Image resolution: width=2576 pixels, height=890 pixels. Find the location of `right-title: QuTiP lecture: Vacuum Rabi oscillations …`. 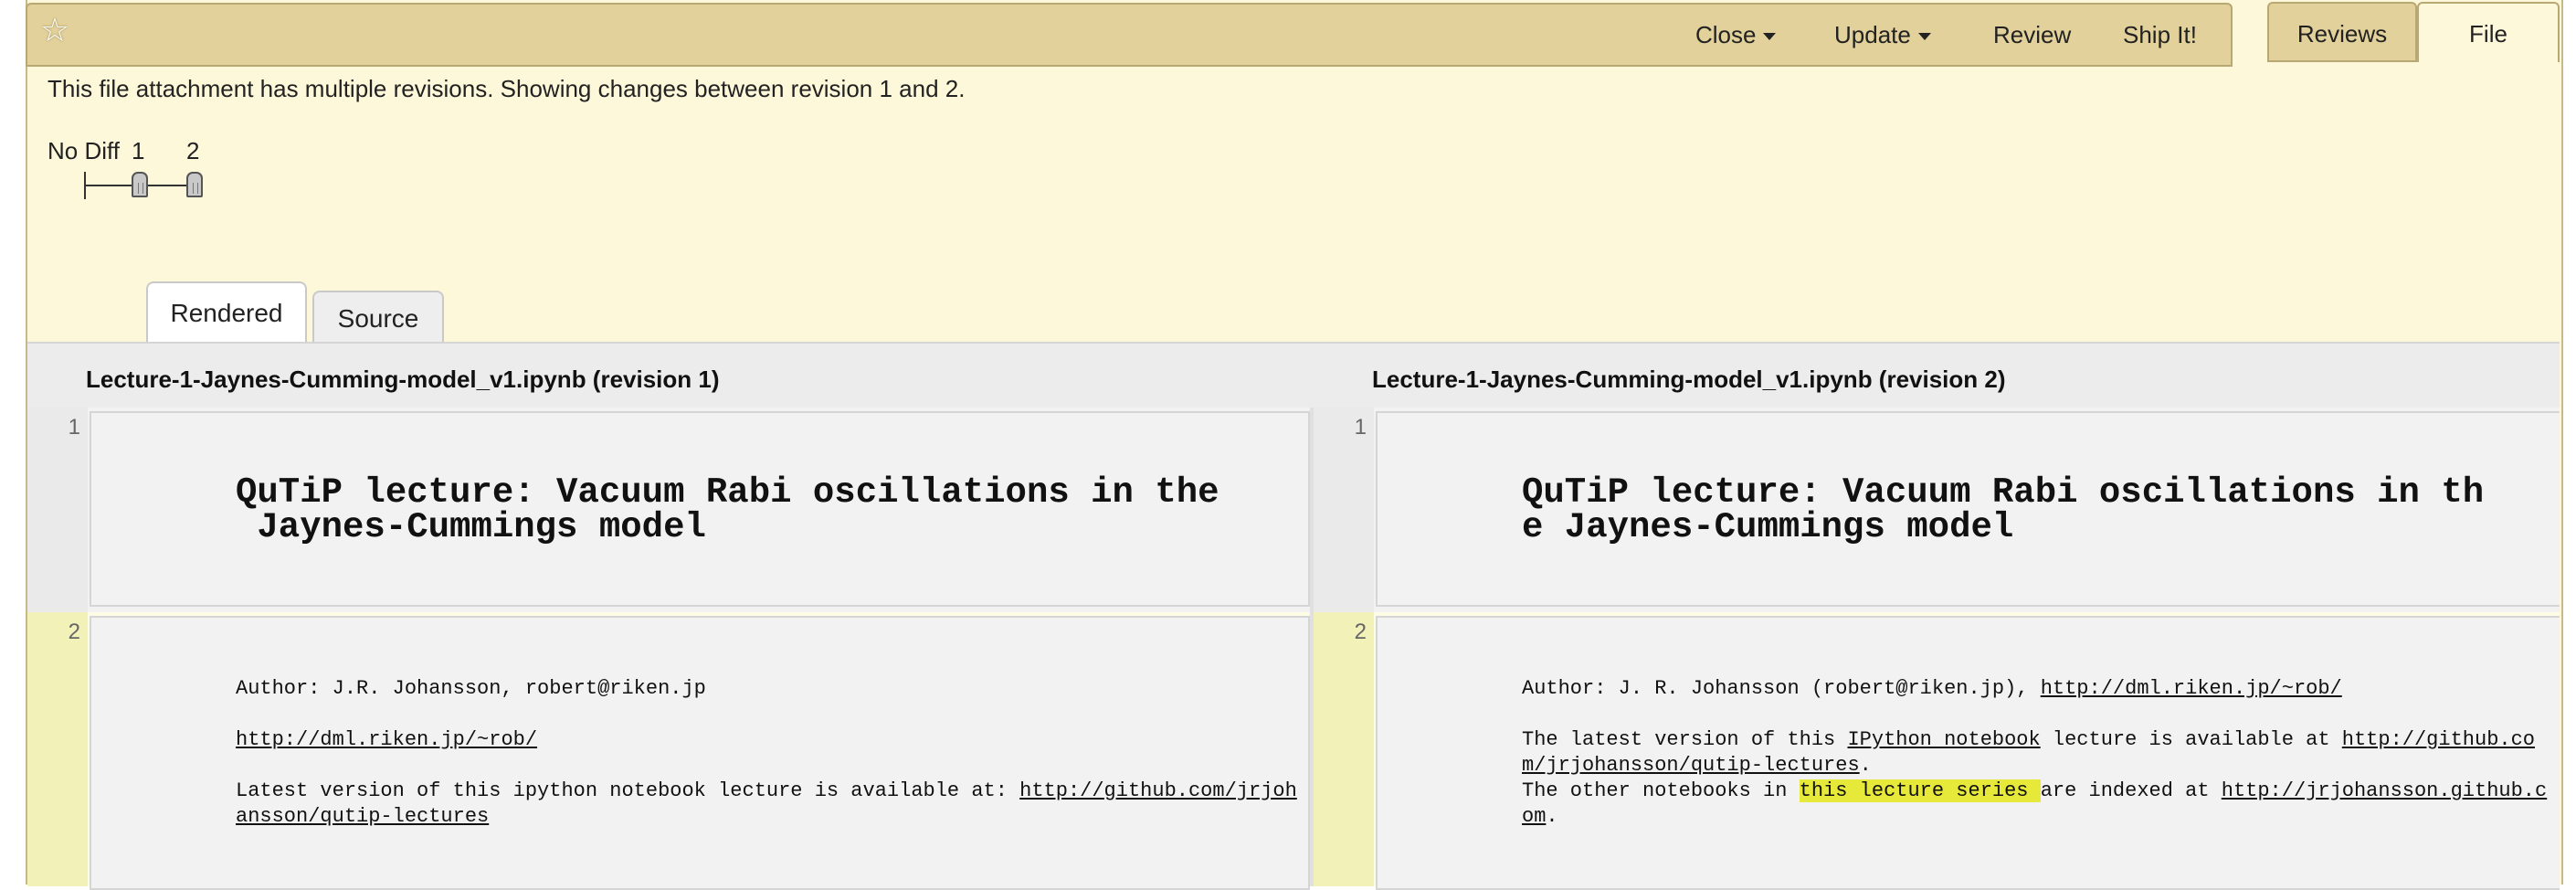

right-title: QuTiP lecture: Vacuum Rabi oscillations … is located at coordinates (2003, 511).